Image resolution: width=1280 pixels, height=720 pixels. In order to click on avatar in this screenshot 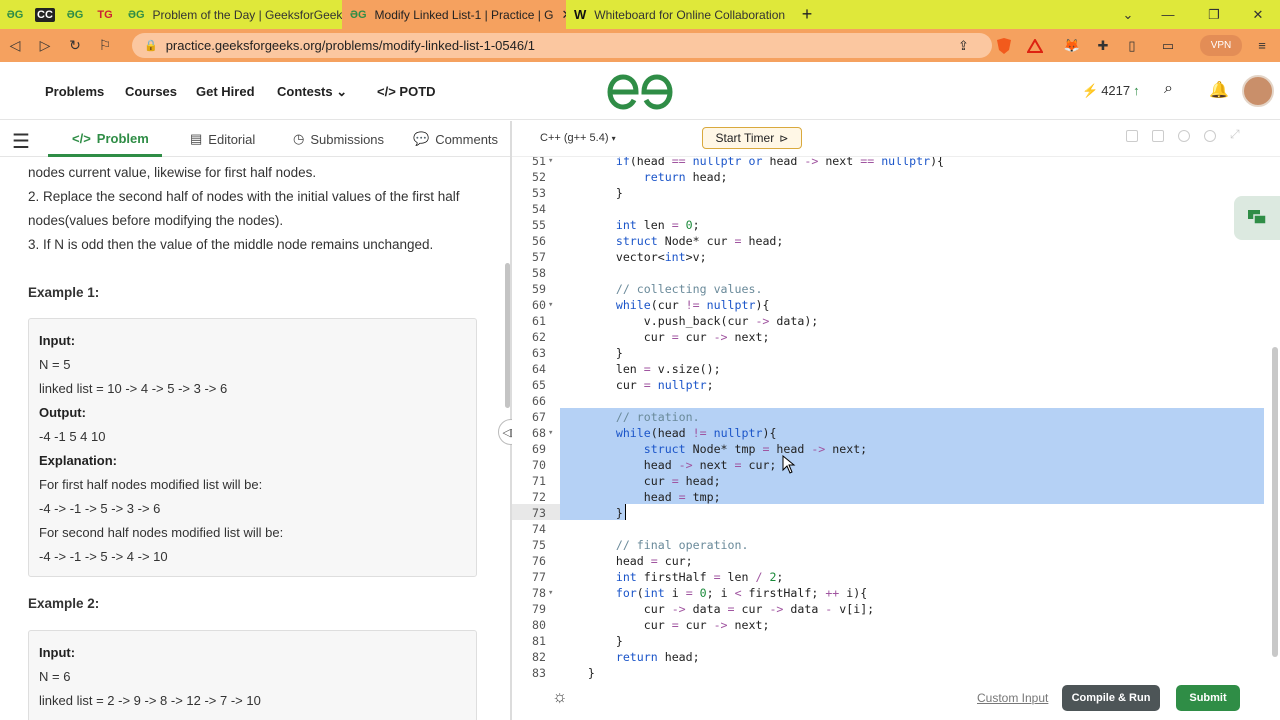, I will do `click(1258, 91)`.